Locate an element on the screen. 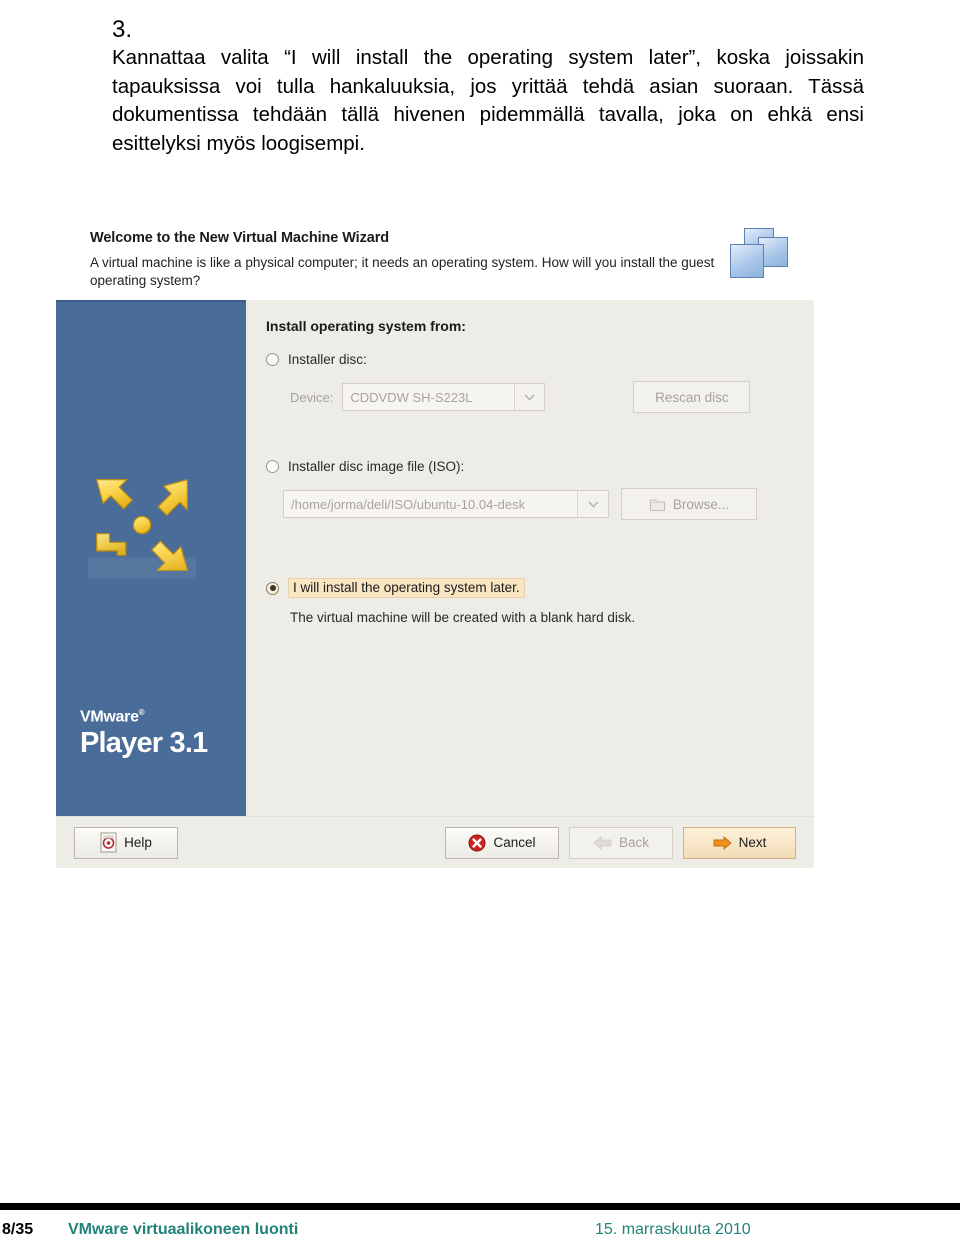 This screenshot has width=960, height=1248. rescan-disc-button: Rescan disc is located at coordinates (692, 397).